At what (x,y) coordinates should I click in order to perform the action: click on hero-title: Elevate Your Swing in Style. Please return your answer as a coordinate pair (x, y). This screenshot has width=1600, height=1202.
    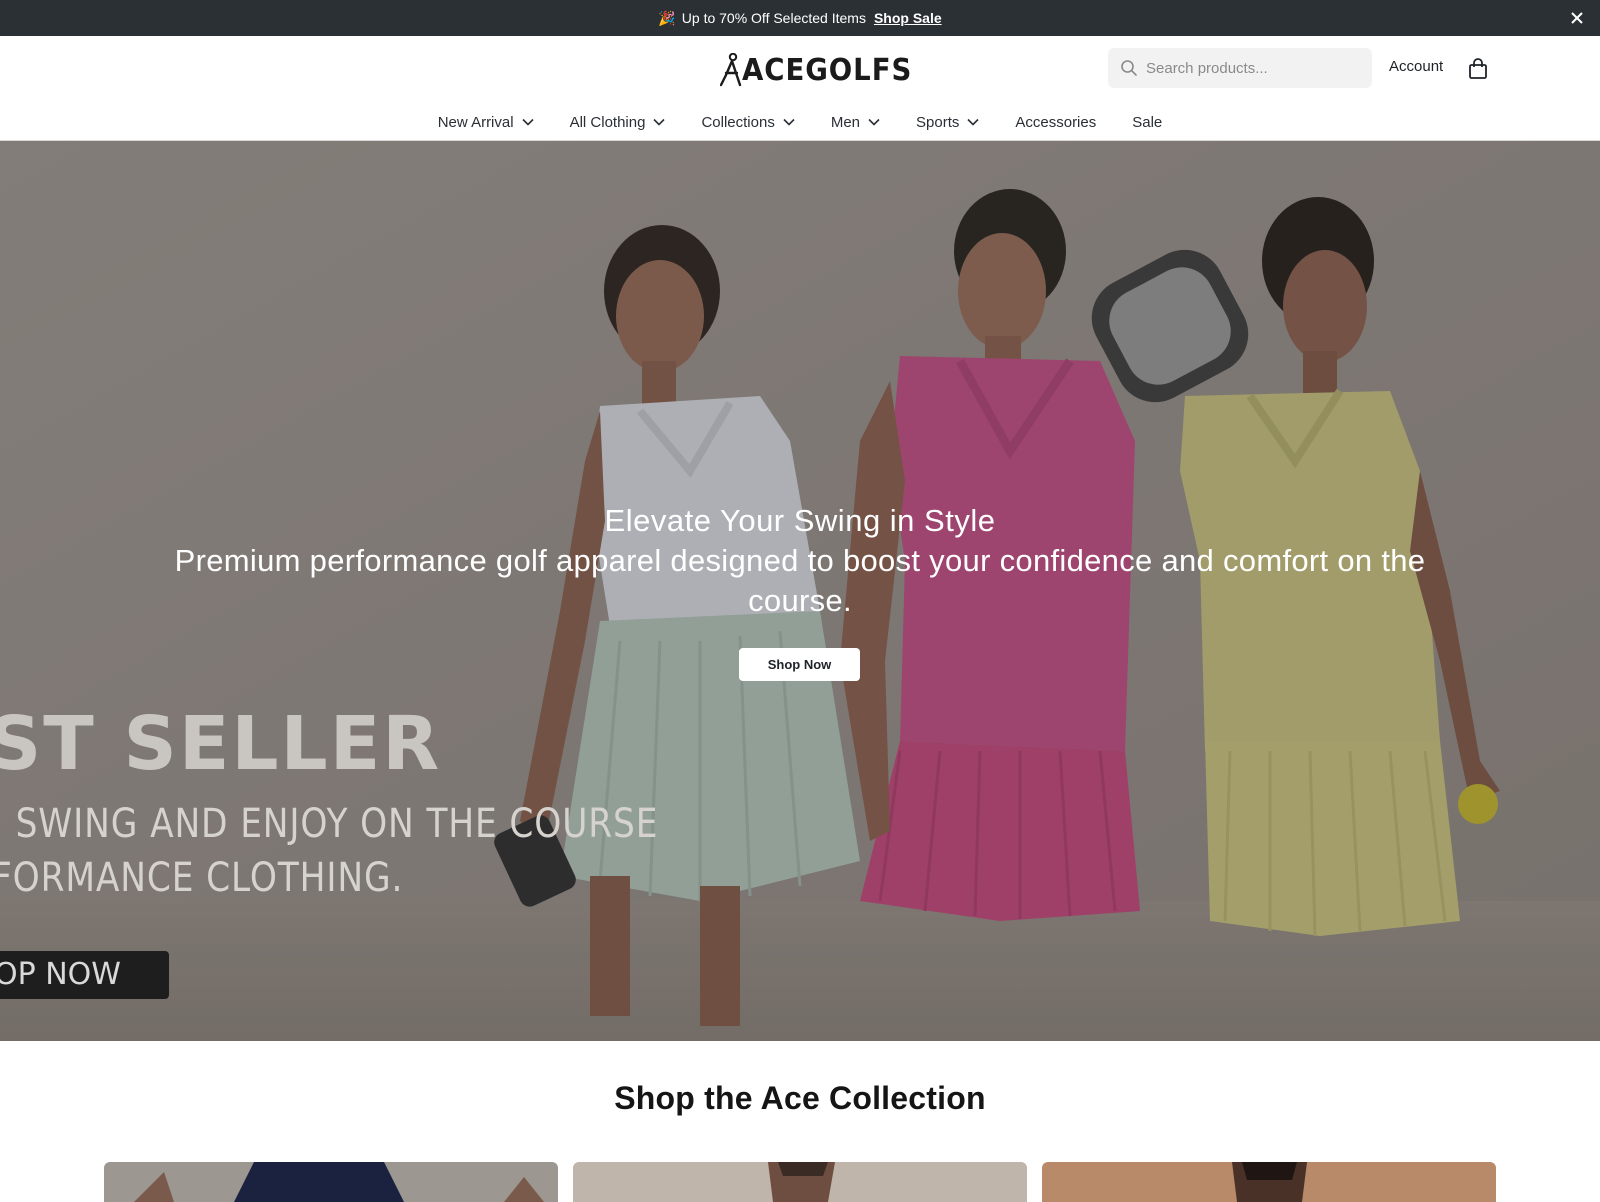
    Looking at the image, I should click on (800, 520).